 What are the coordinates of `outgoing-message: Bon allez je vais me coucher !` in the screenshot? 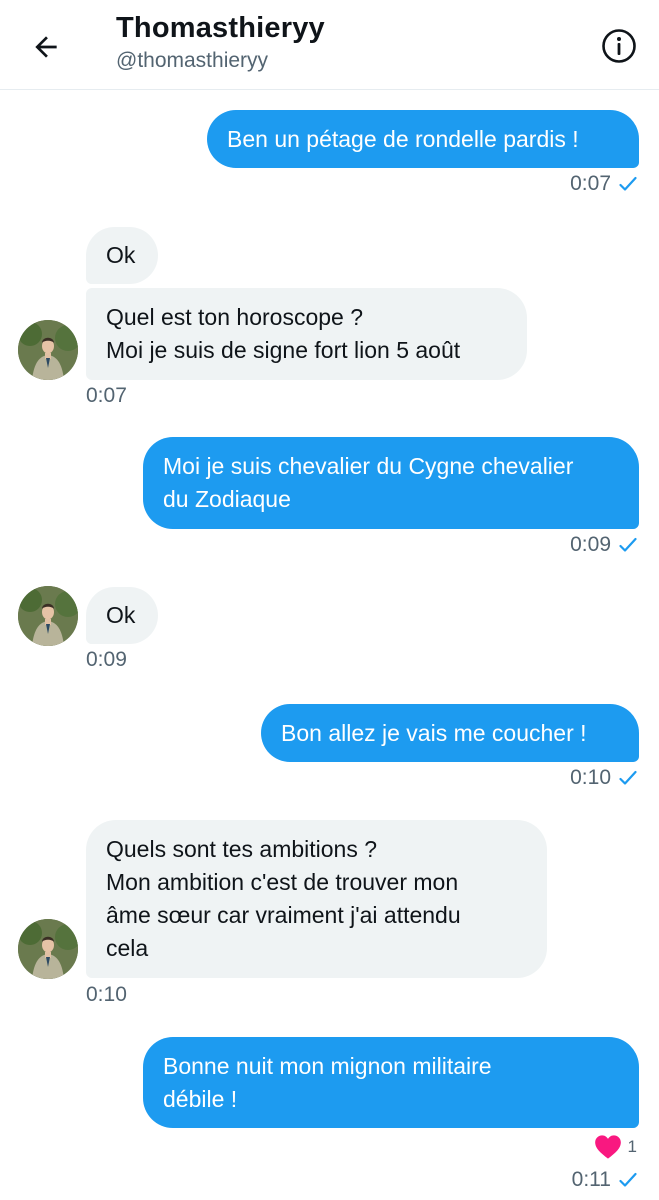 It's located at (450, 733).